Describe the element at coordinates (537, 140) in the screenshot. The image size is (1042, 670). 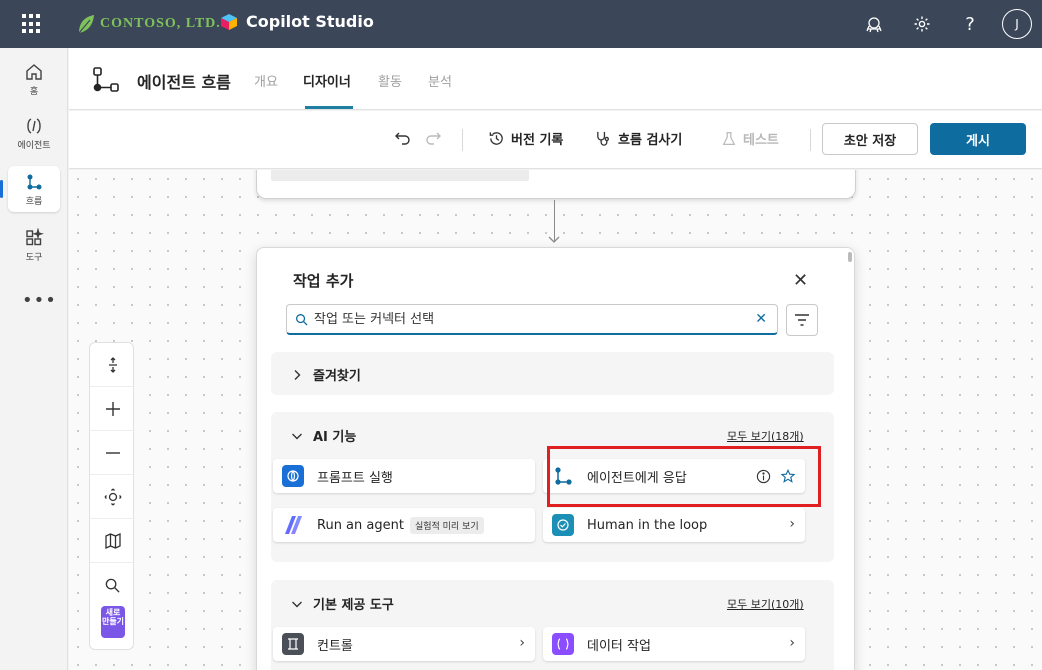
I see `version-history-label: 버전 기록` at that location.